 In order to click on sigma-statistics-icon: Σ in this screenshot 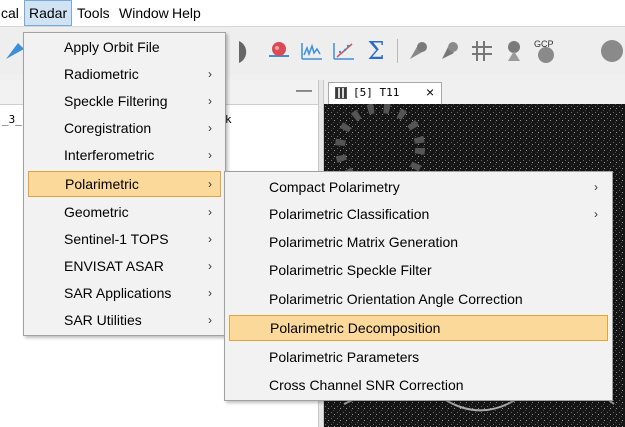, I will do `click(376, 51)`.